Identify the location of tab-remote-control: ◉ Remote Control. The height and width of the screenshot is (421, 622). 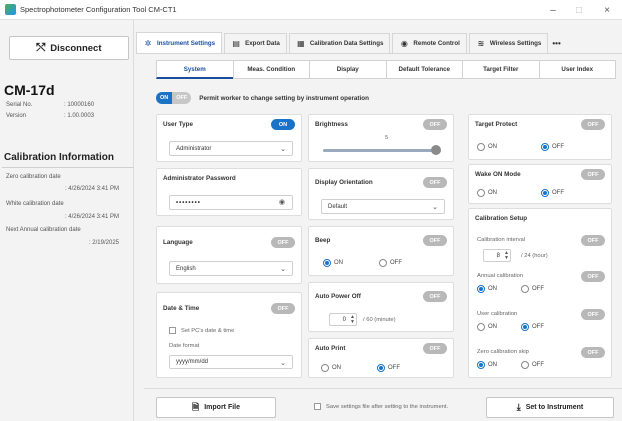
(429, 43).